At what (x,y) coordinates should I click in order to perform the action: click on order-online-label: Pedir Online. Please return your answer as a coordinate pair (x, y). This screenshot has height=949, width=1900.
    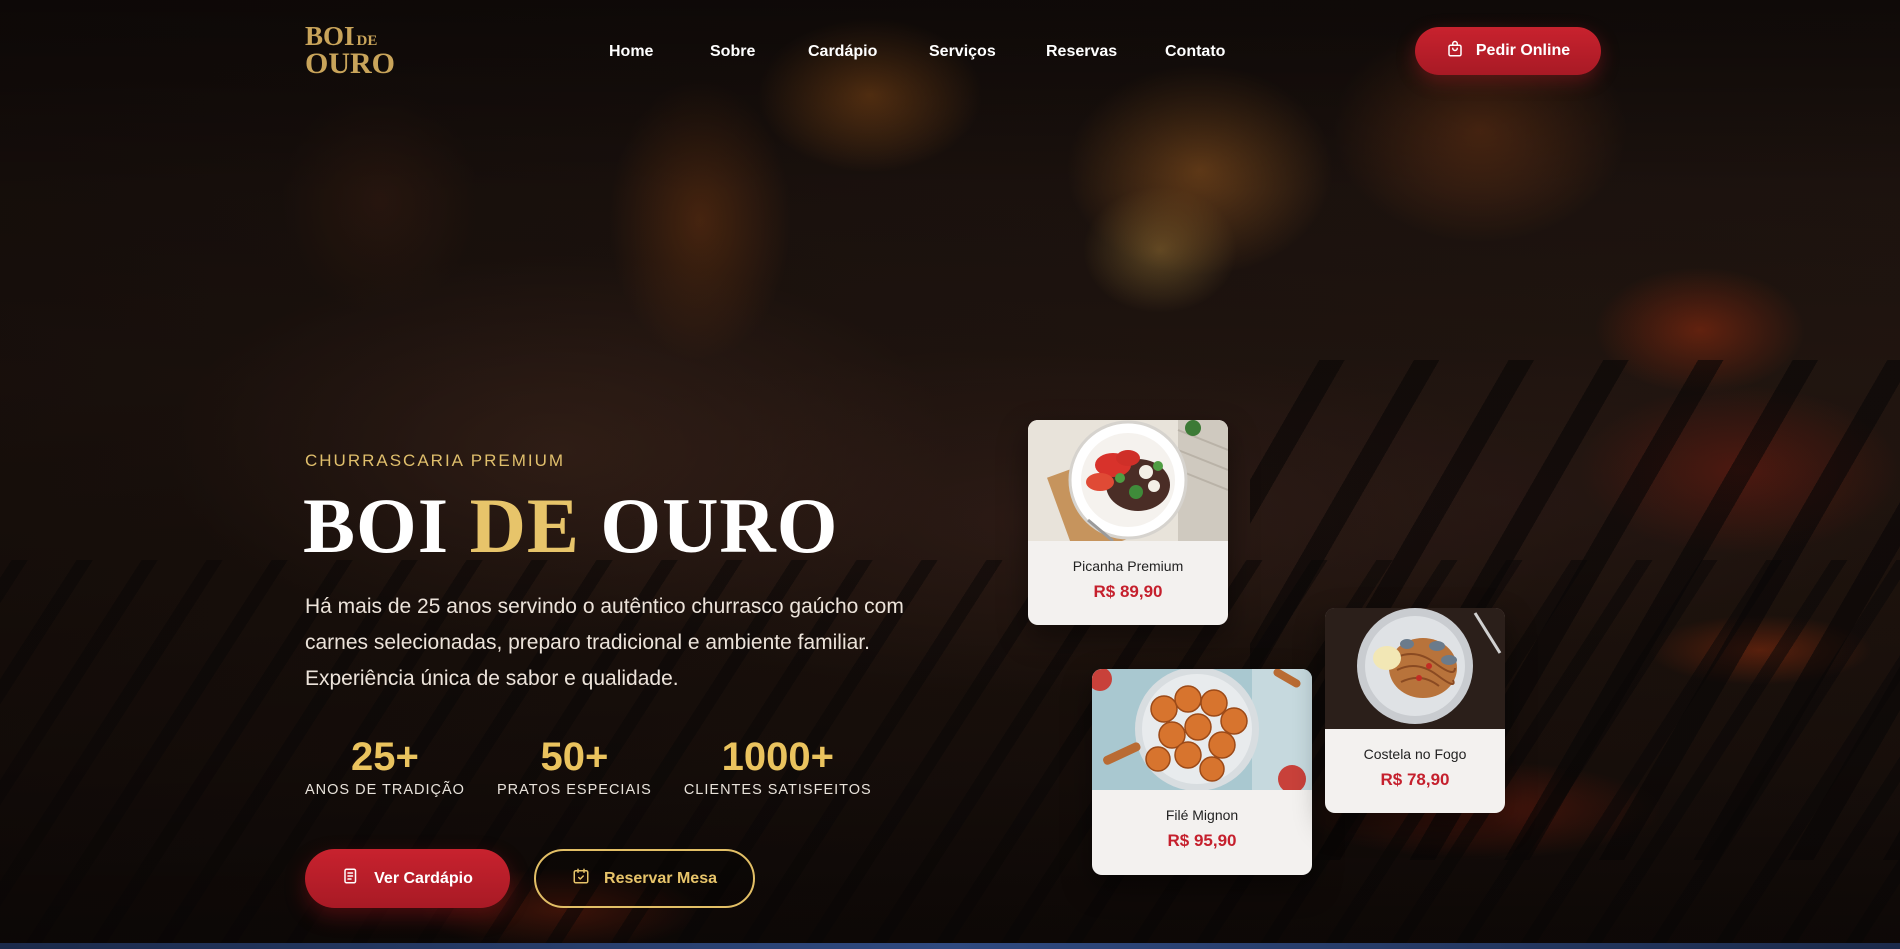
    Looking at the image, I should click on (1523, 50).